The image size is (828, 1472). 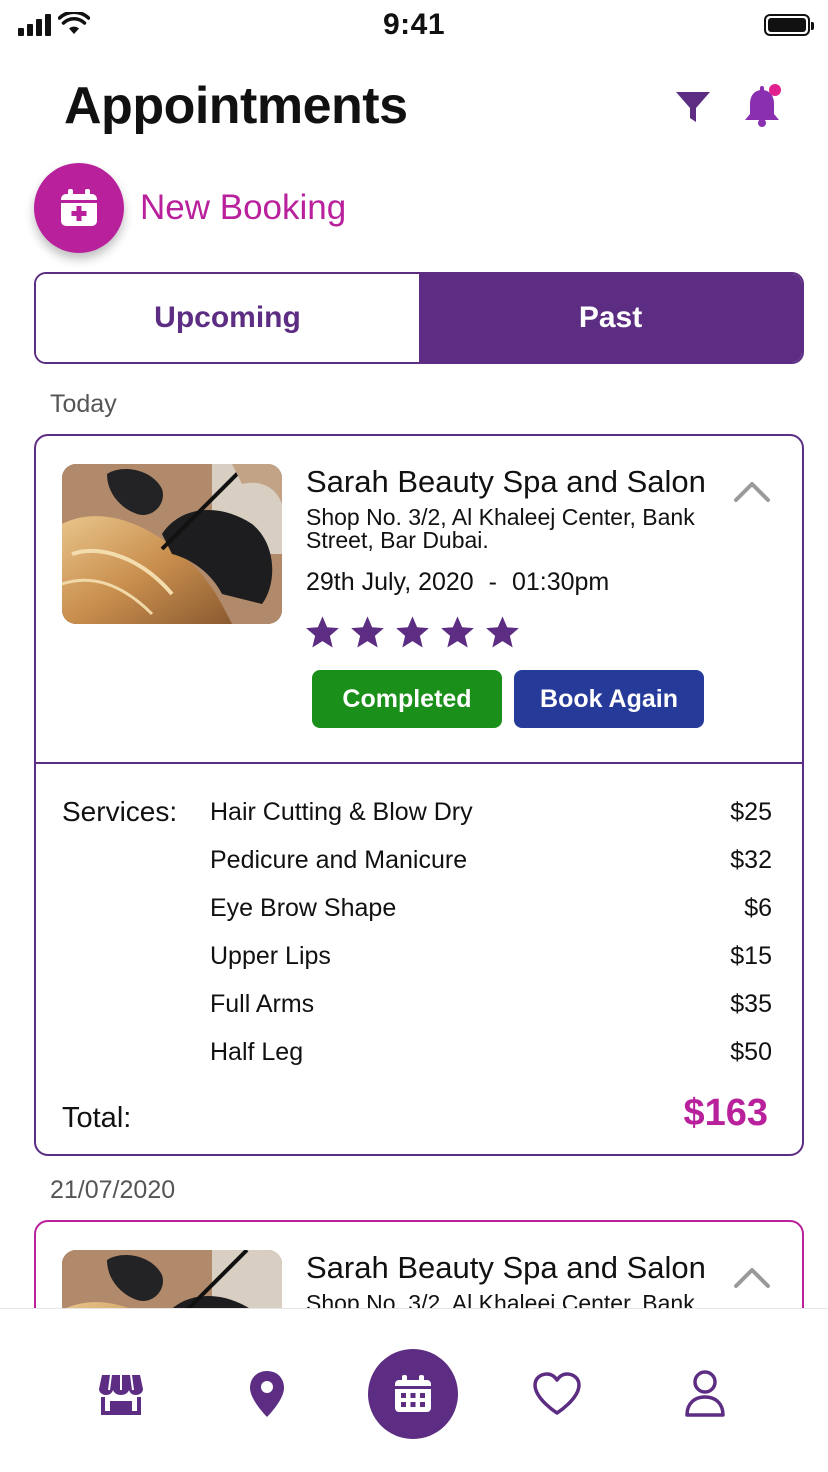 I want to click on calendar-icon, so click(x=413, y=1393).